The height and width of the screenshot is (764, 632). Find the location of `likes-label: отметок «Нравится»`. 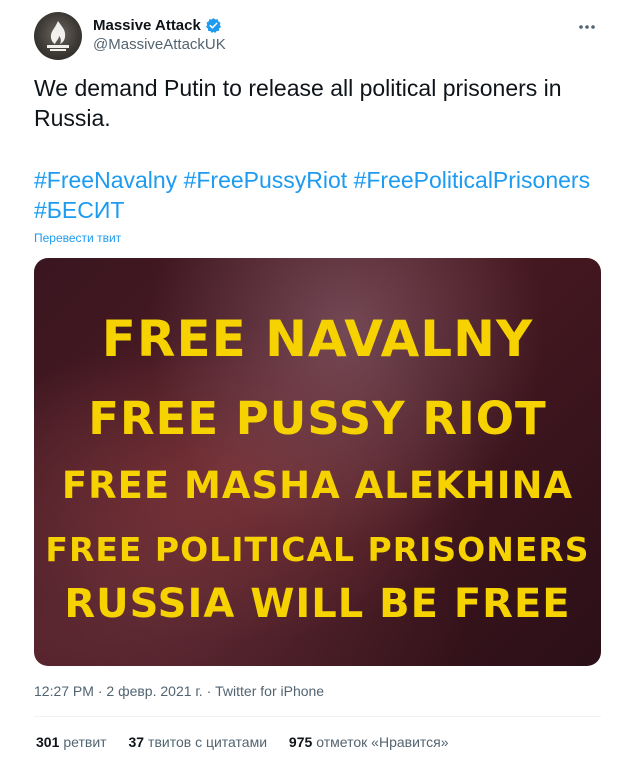

likes-label: отметок «Нравится» is located at coordinates (382, 742).